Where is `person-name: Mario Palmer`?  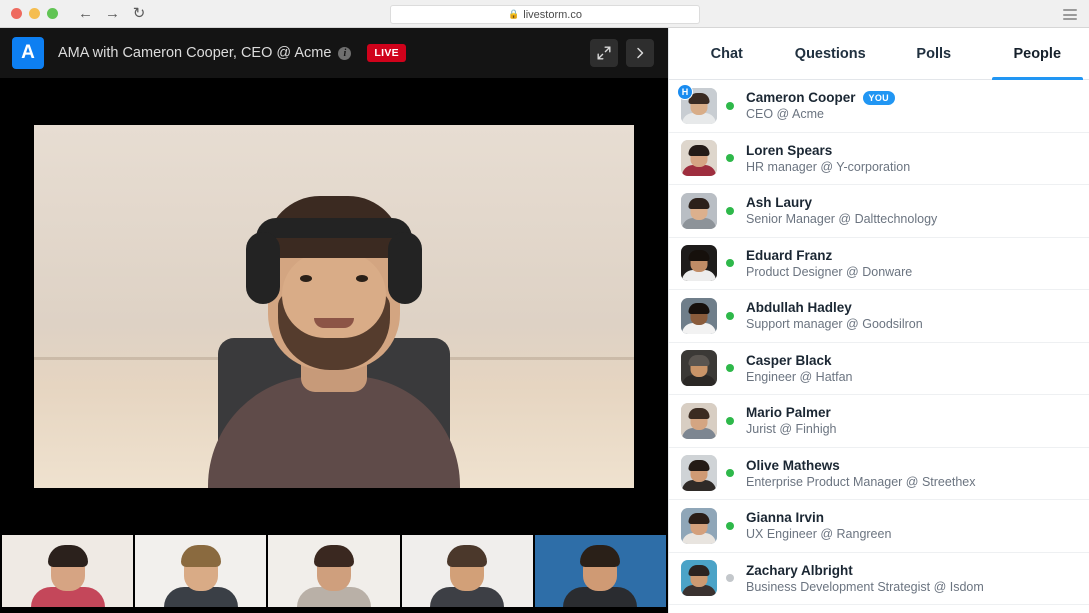
person-name: Mario Palmer is located at coordinates (788, 413).